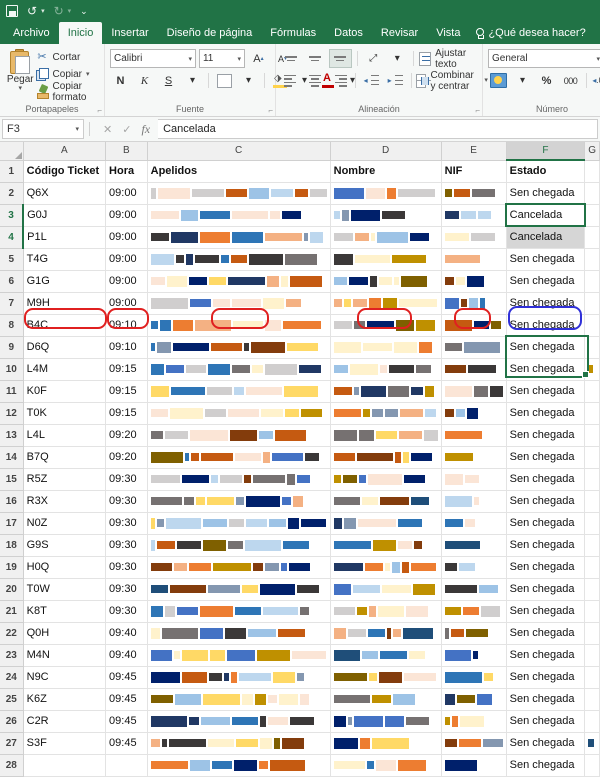 This screenshot has height=777, width=600. What do you see at coordinates (546, 171) in the screenshot?
I see `header-cell-estado: Estado` at bounding box center [546, 171].